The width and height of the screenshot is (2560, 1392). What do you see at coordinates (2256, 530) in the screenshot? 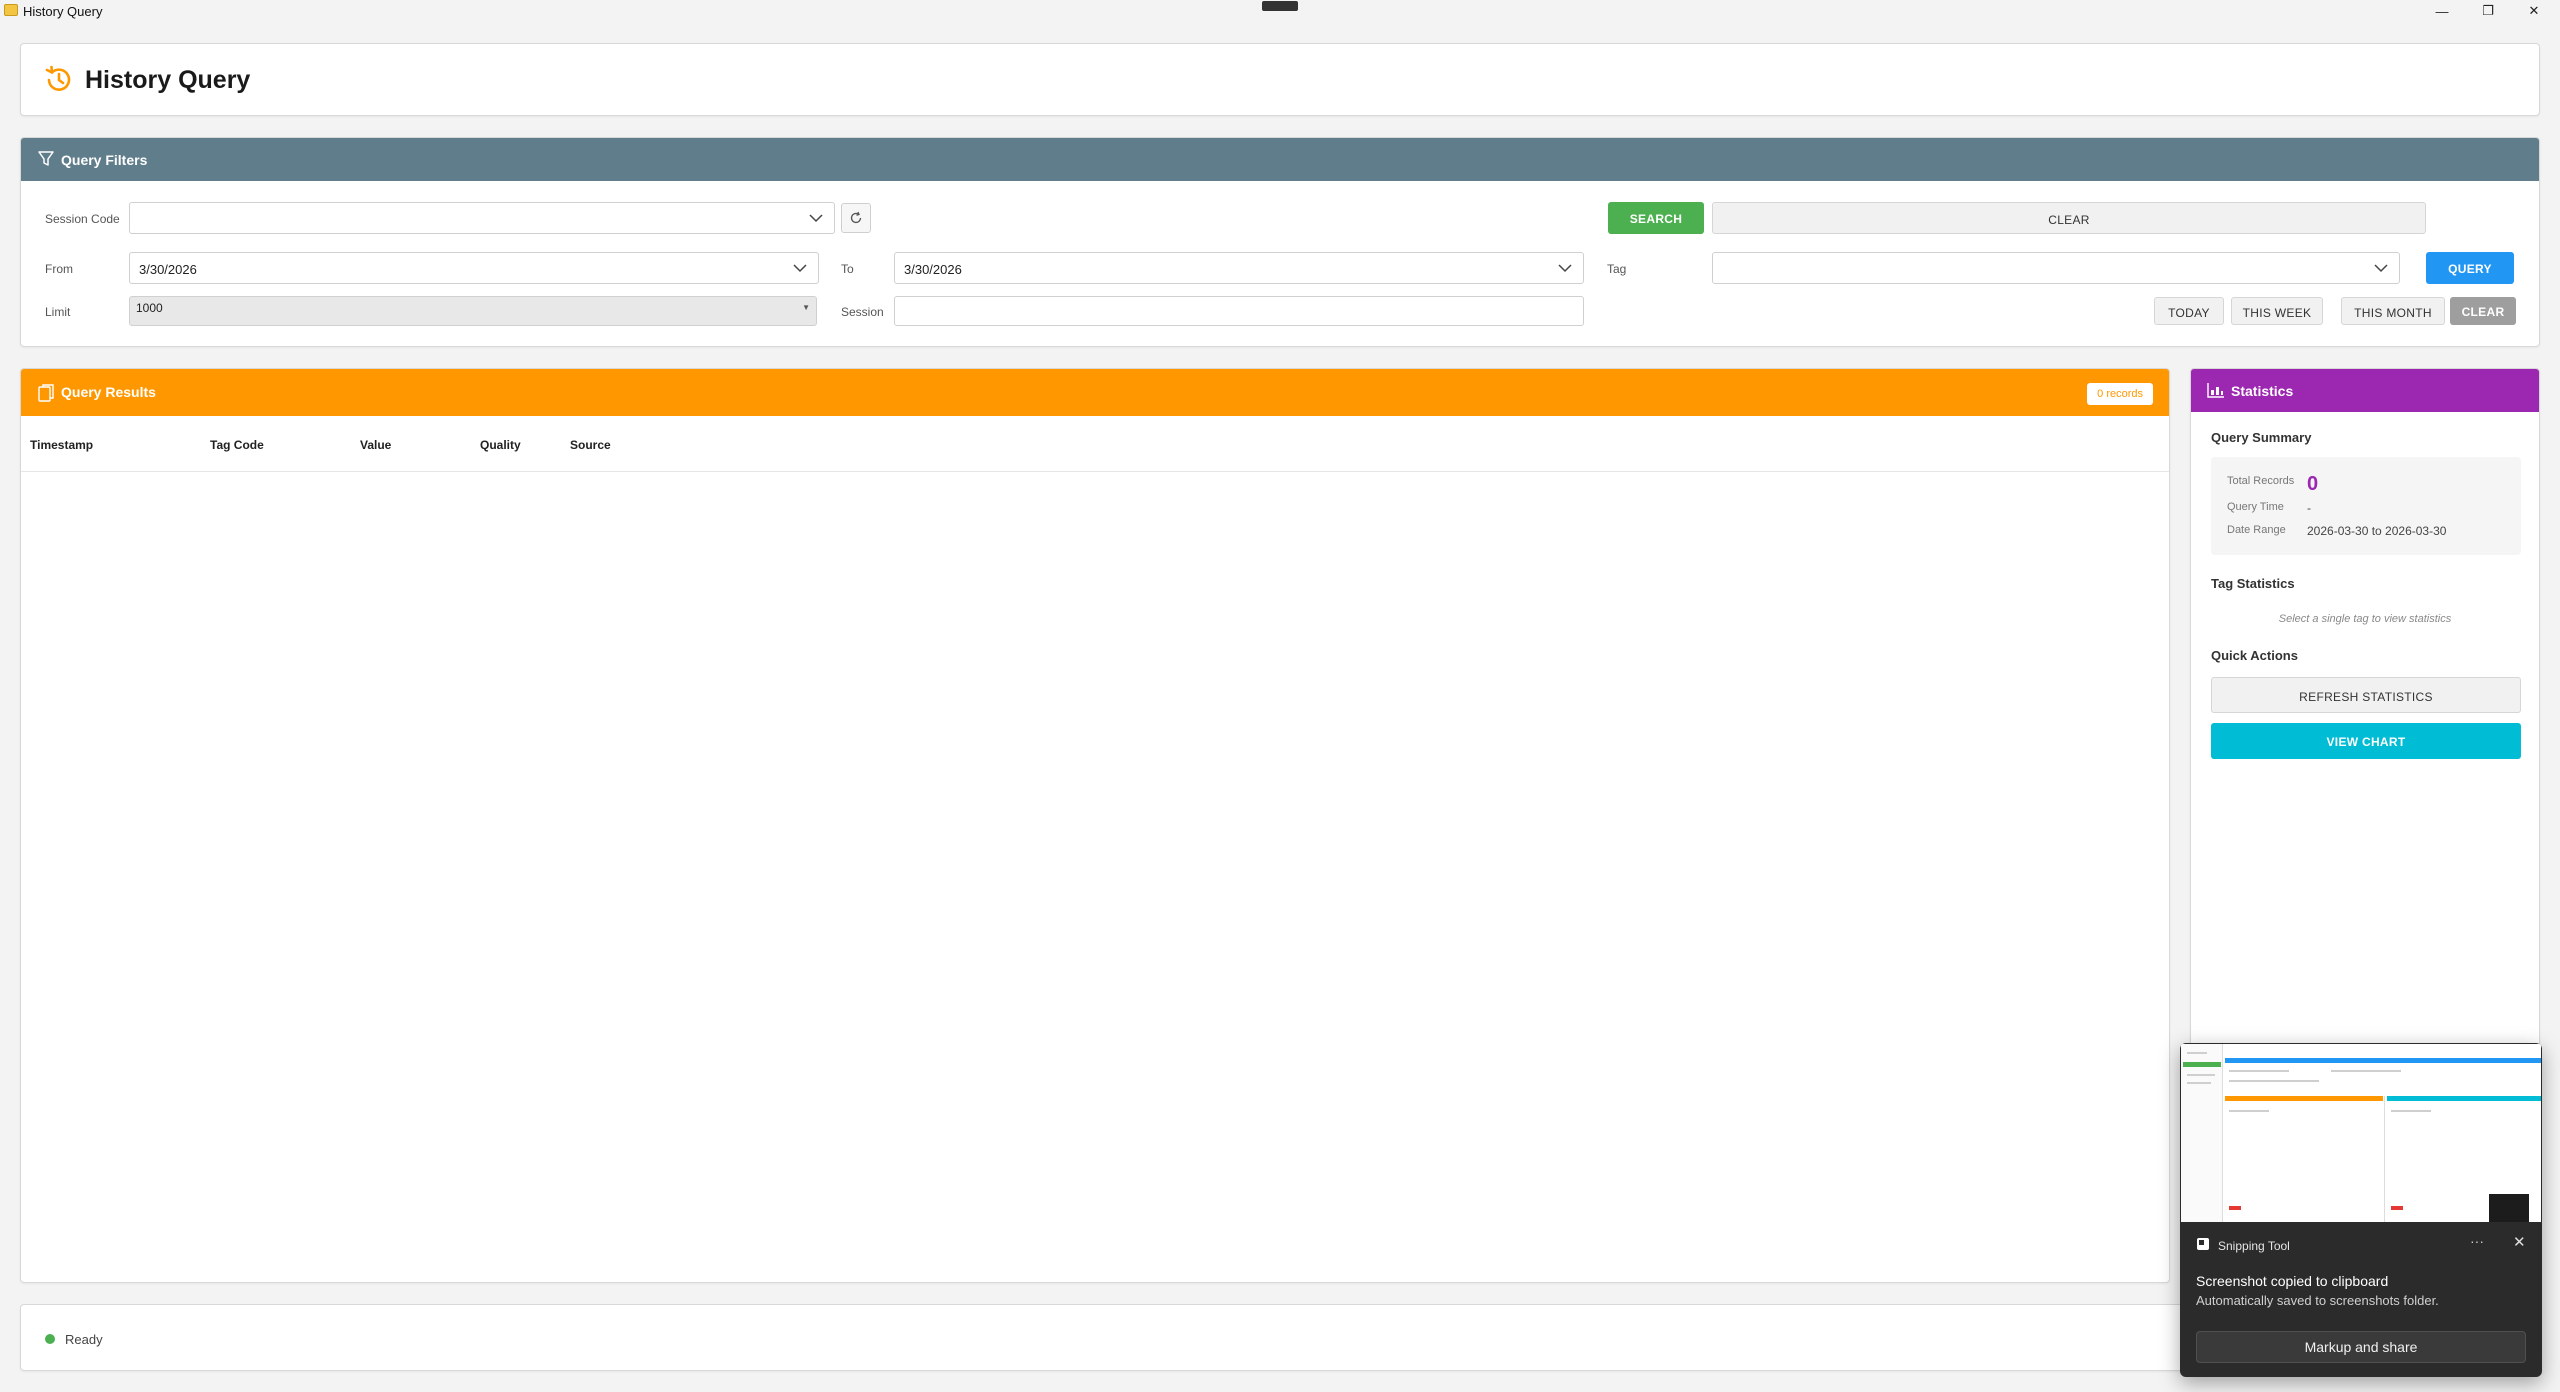
I see `date-range-label: Date Range` at bounding box center [2256, 530].